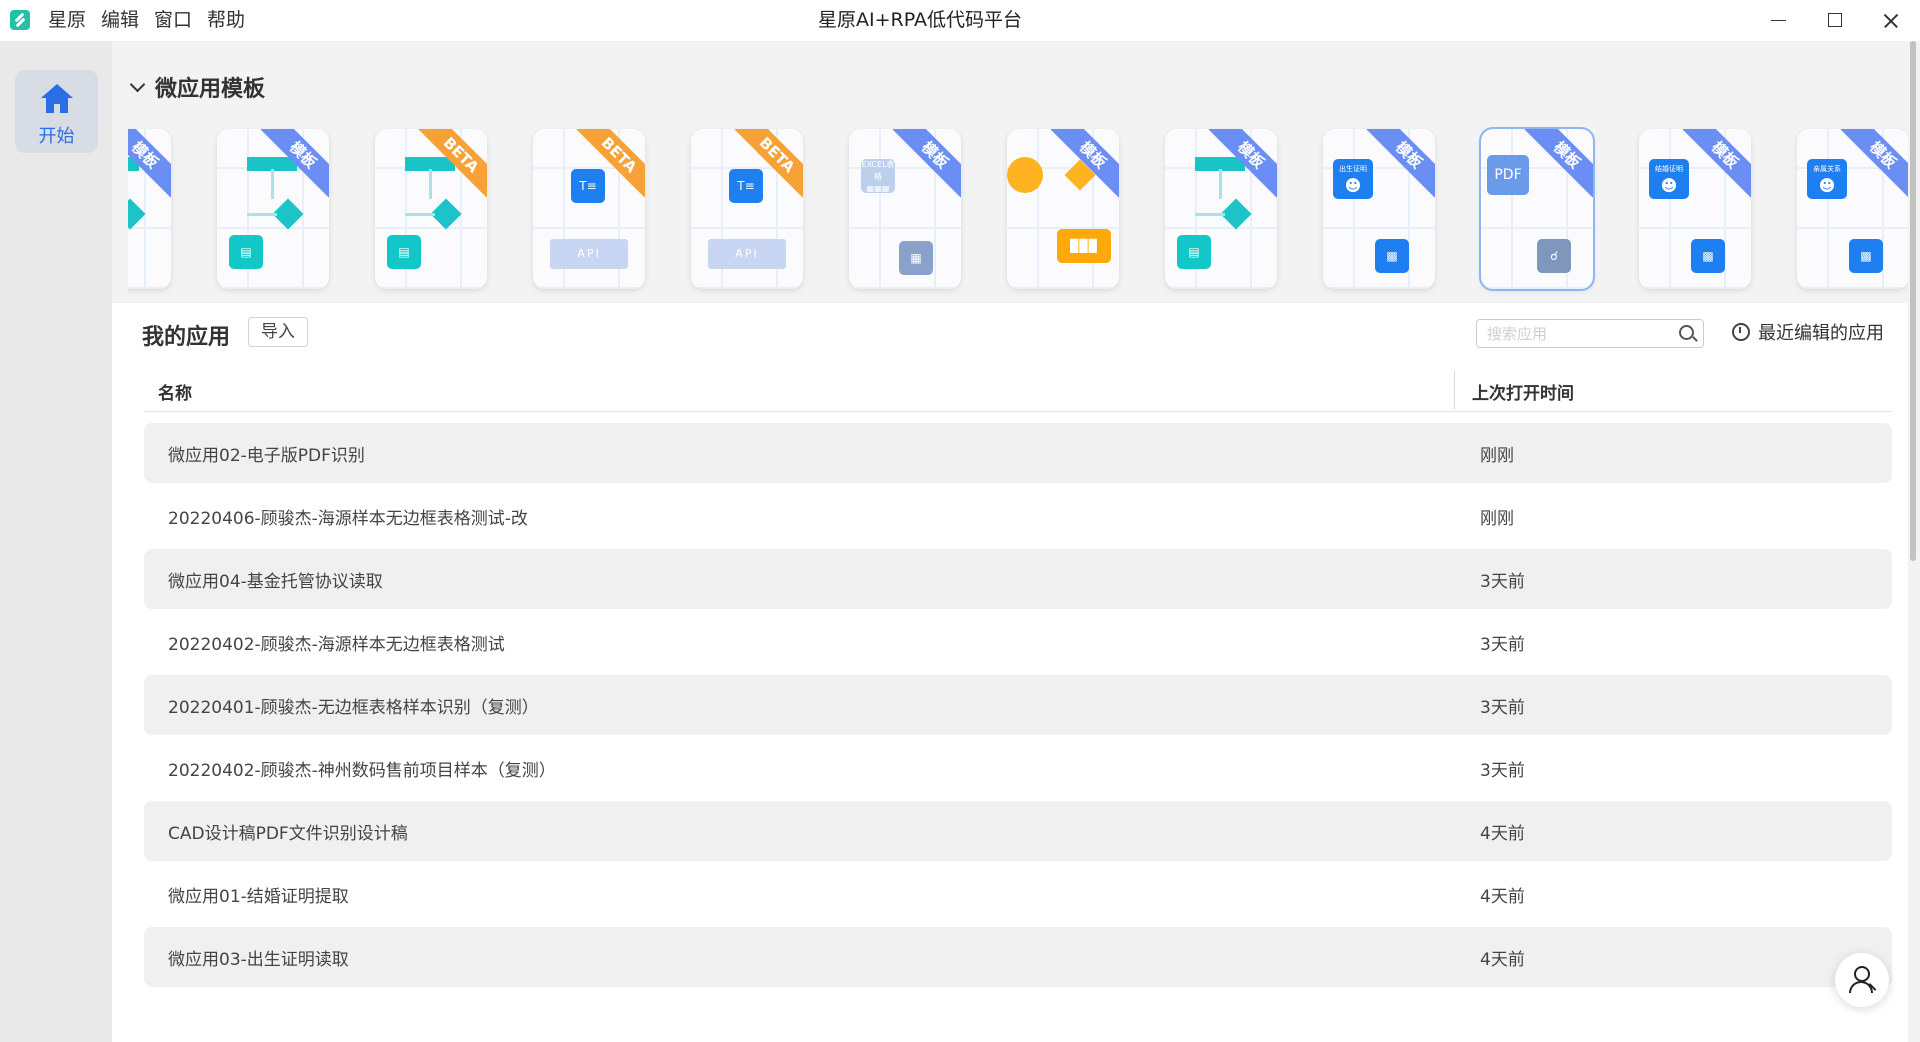  I want to click on sidebar-item-home: 开始, so click(56, 111).